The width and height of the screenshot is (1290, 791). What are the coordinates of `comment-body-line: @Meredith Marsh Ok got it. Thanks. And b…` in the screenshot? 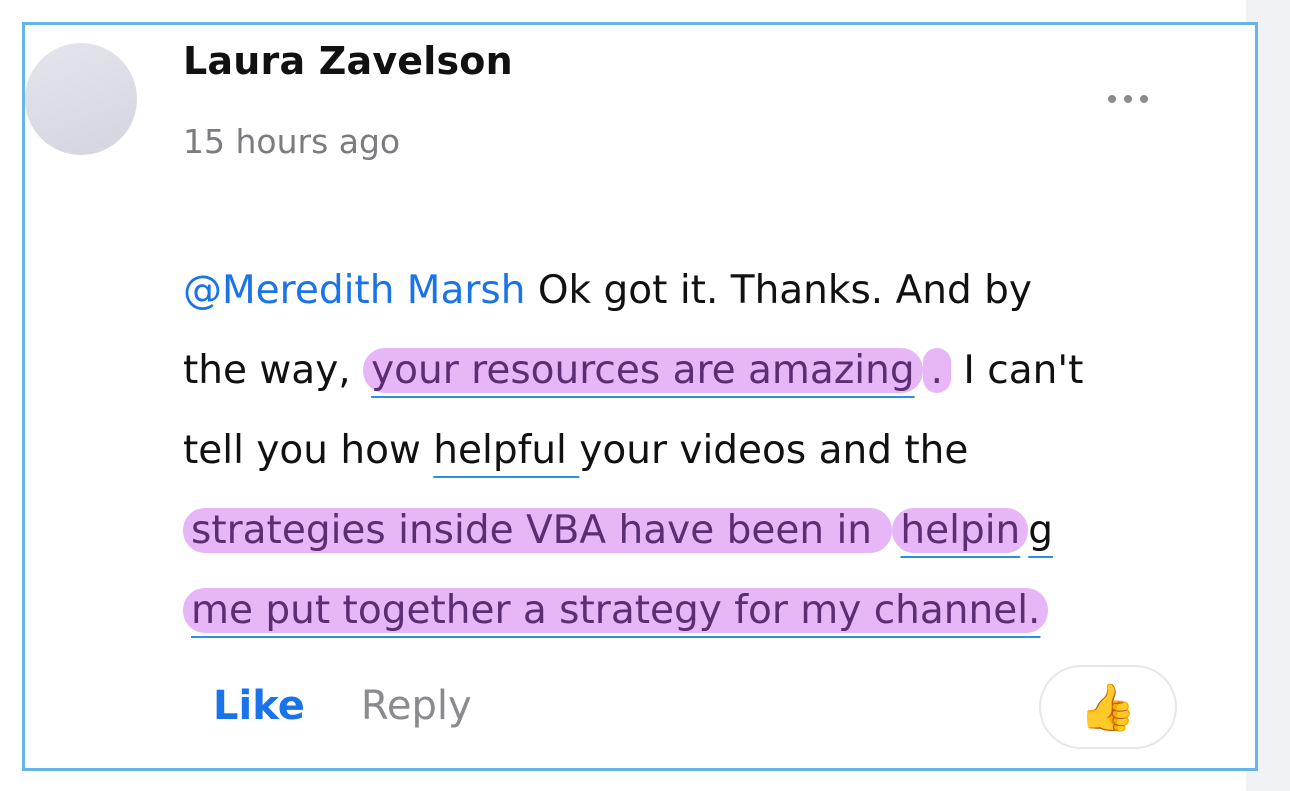 It's located at (703, 291).